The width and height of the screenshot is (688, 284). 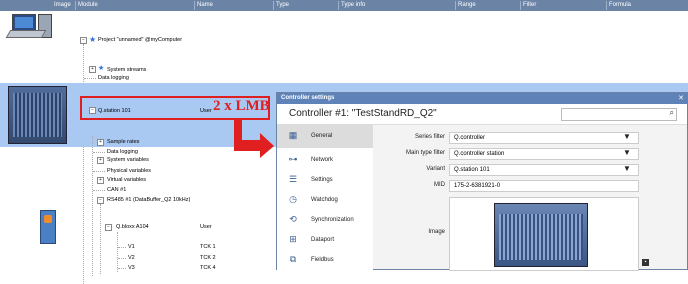 What do you see at coordinates (541, 235) in the screenshot?
I see `controller-image` at bounding box center [541, 235].